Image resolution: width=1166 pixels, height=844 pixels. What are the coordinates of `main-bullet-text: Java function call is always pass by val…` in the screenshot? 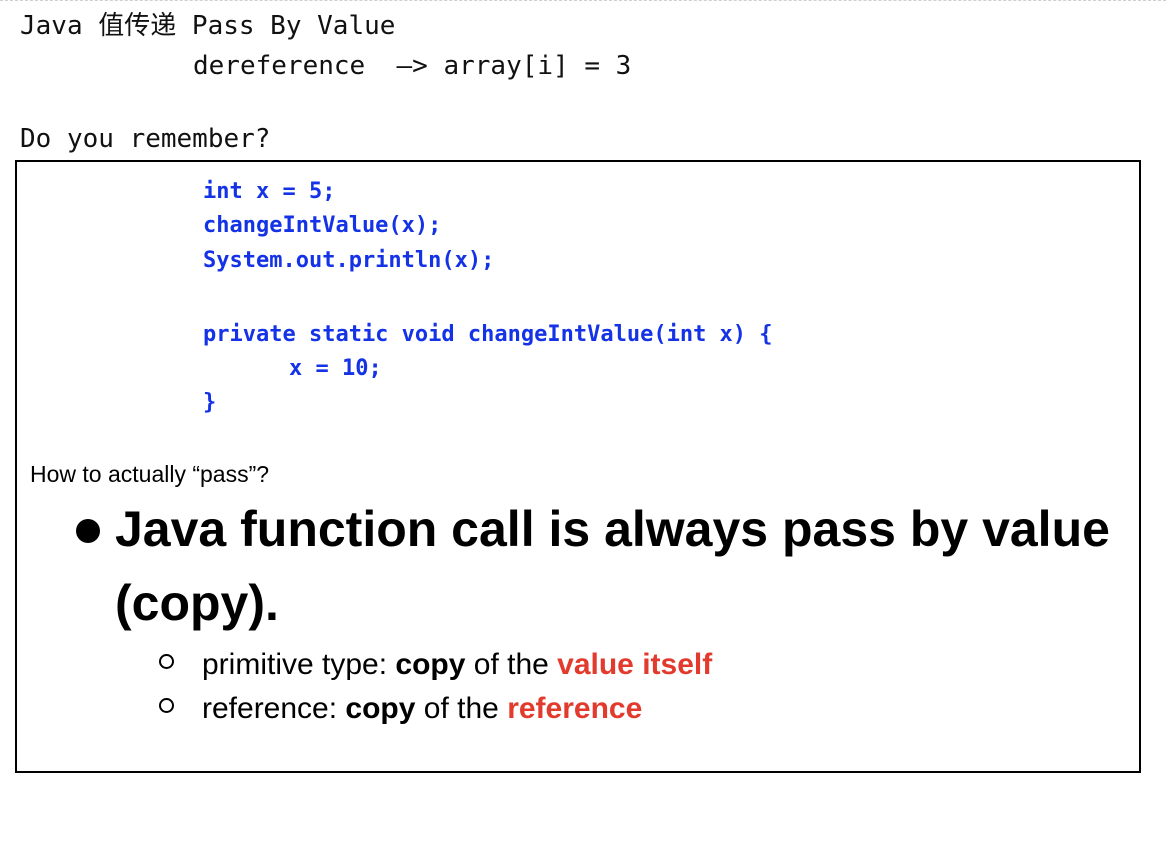 It's located at (612, 566).